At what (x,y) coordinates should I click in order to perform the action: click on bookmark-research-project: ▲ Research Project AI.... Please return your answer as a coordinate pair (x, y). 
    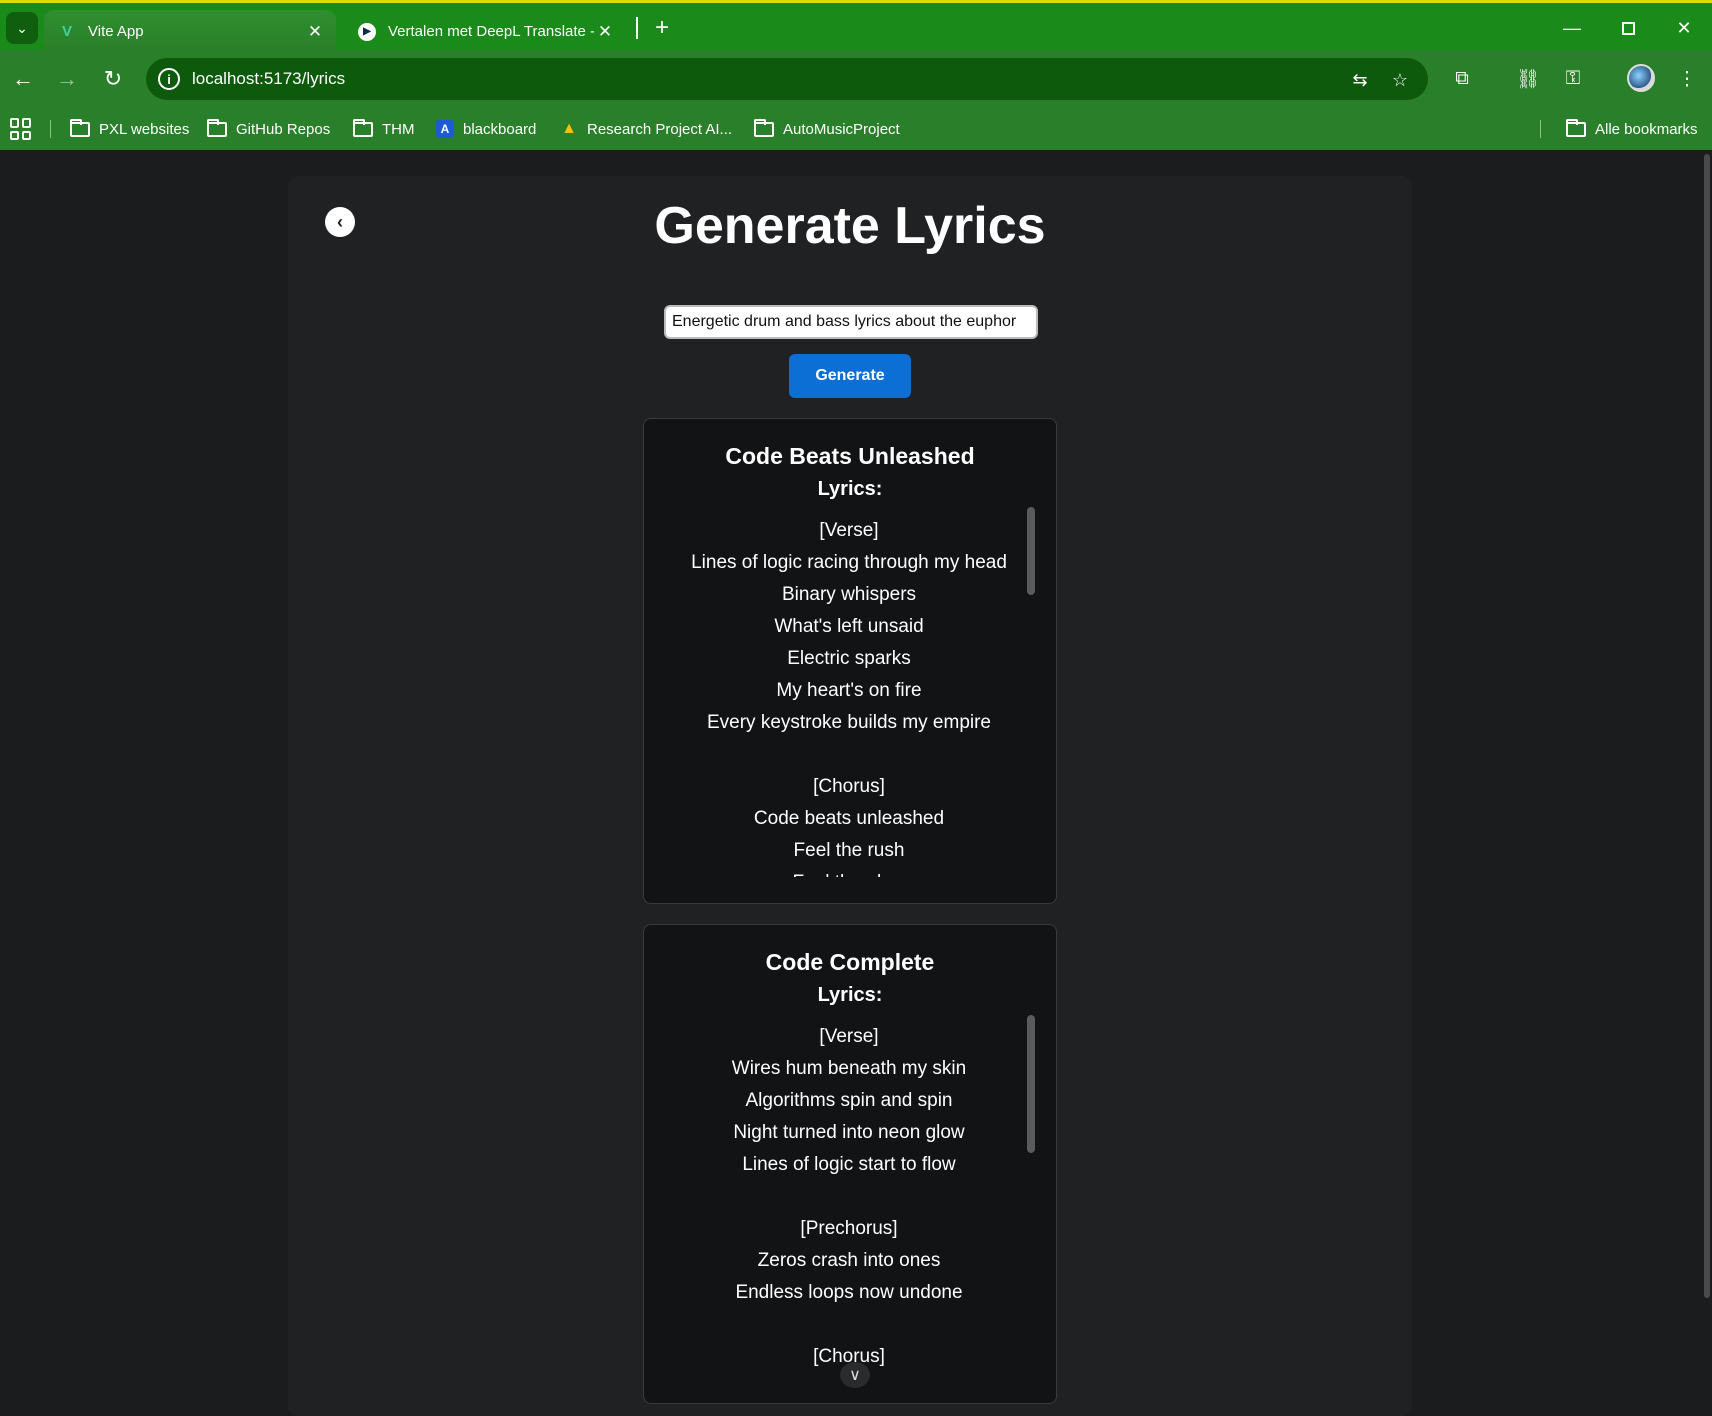
    Looking at the image, I should click on (646, 129).